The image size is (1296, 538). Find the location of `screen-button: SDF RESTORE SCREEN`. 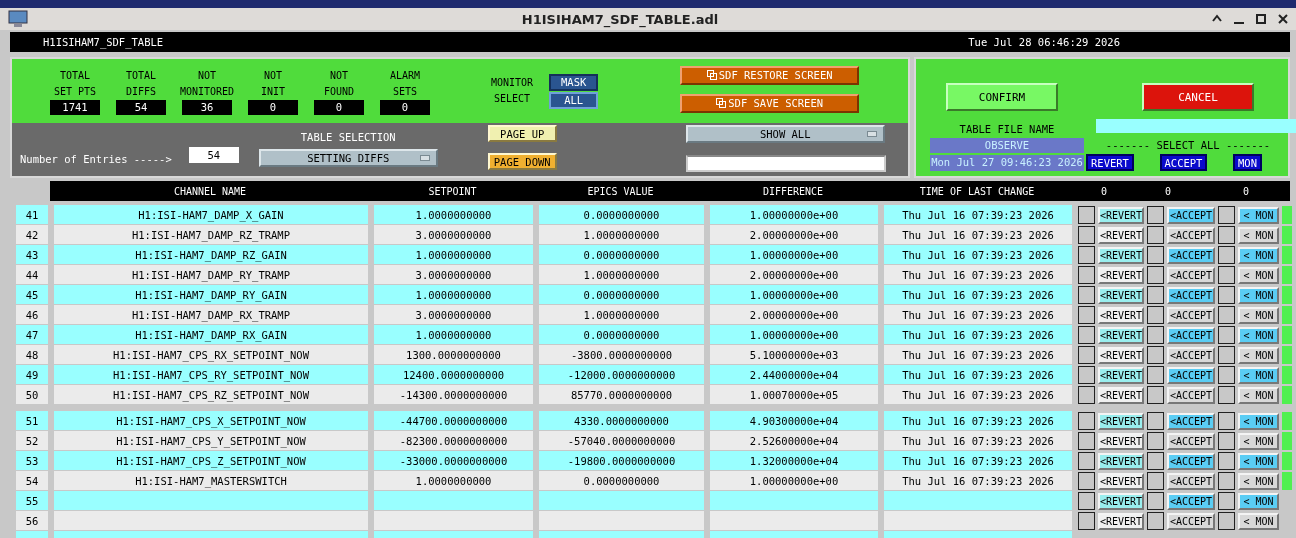

screen-button: SDF RESTORE SCREEN is located at coordinates (770, 75).